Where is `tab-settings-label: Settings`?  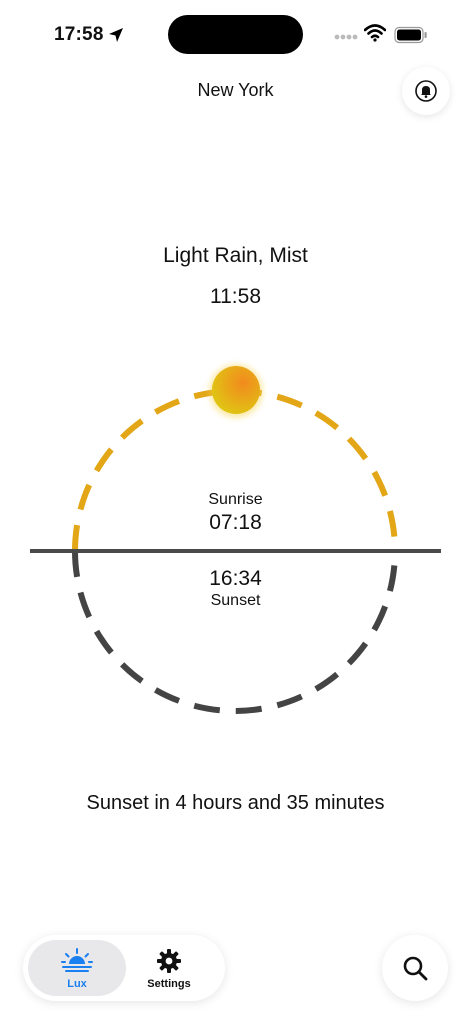
tab-settings-label: Settings is located at coordinates (169, 984).